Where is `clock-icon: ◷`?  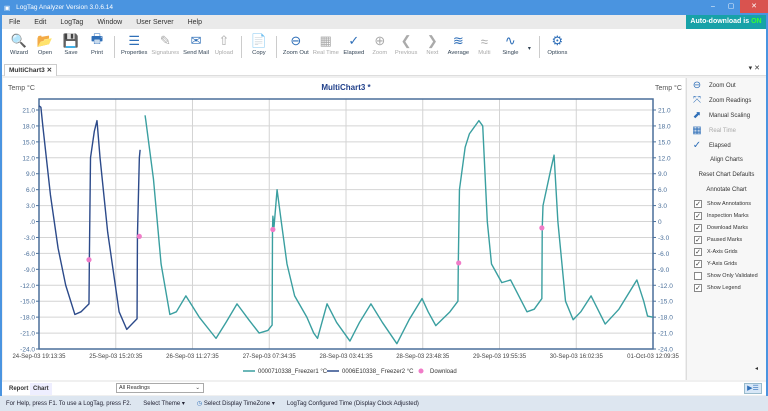 clock-icon: ◷ is located at coordinates (199, 404).